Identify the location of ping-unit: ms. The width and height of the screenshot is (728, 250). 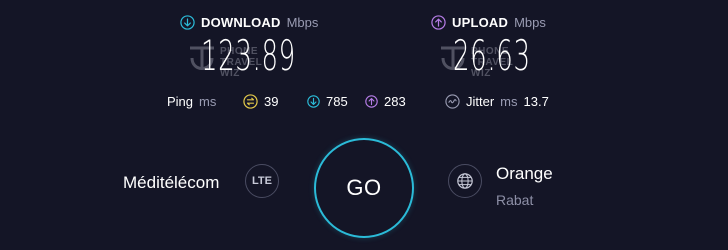
(208, 101).